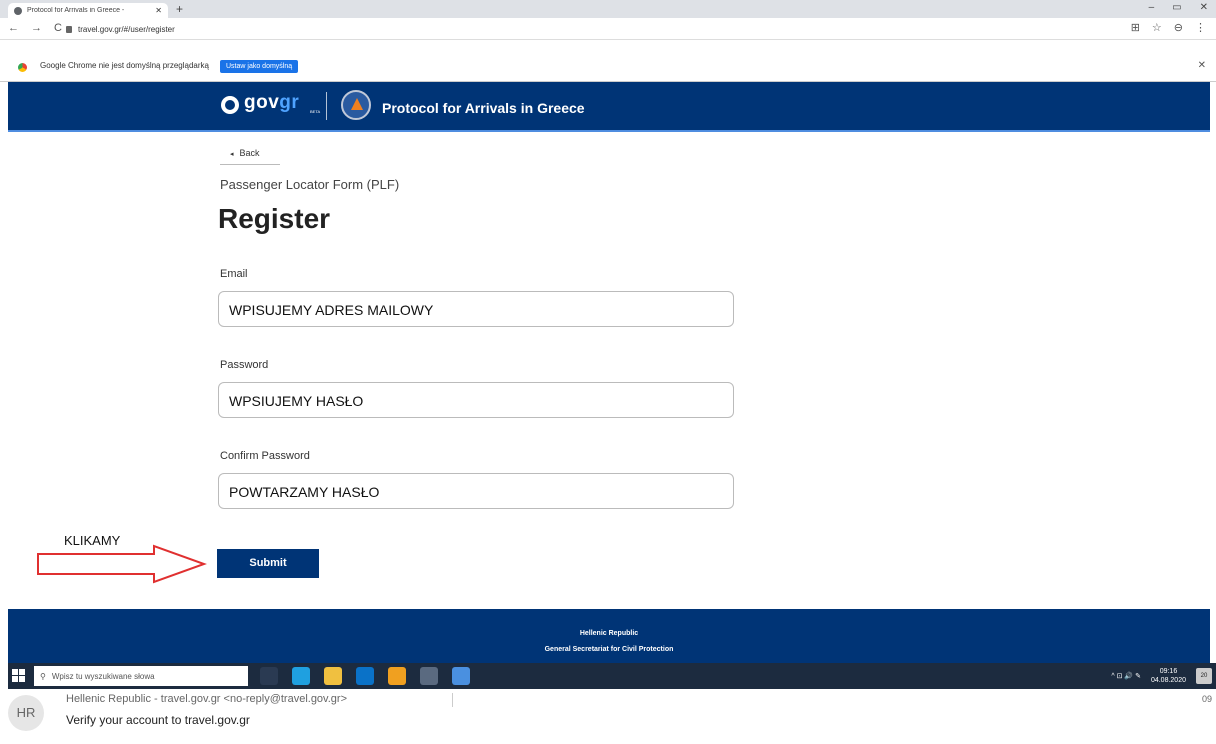 The width and height of the screenshot is (1216, 744). I want to click on back-link: ◂ Back, so click(250, 156).